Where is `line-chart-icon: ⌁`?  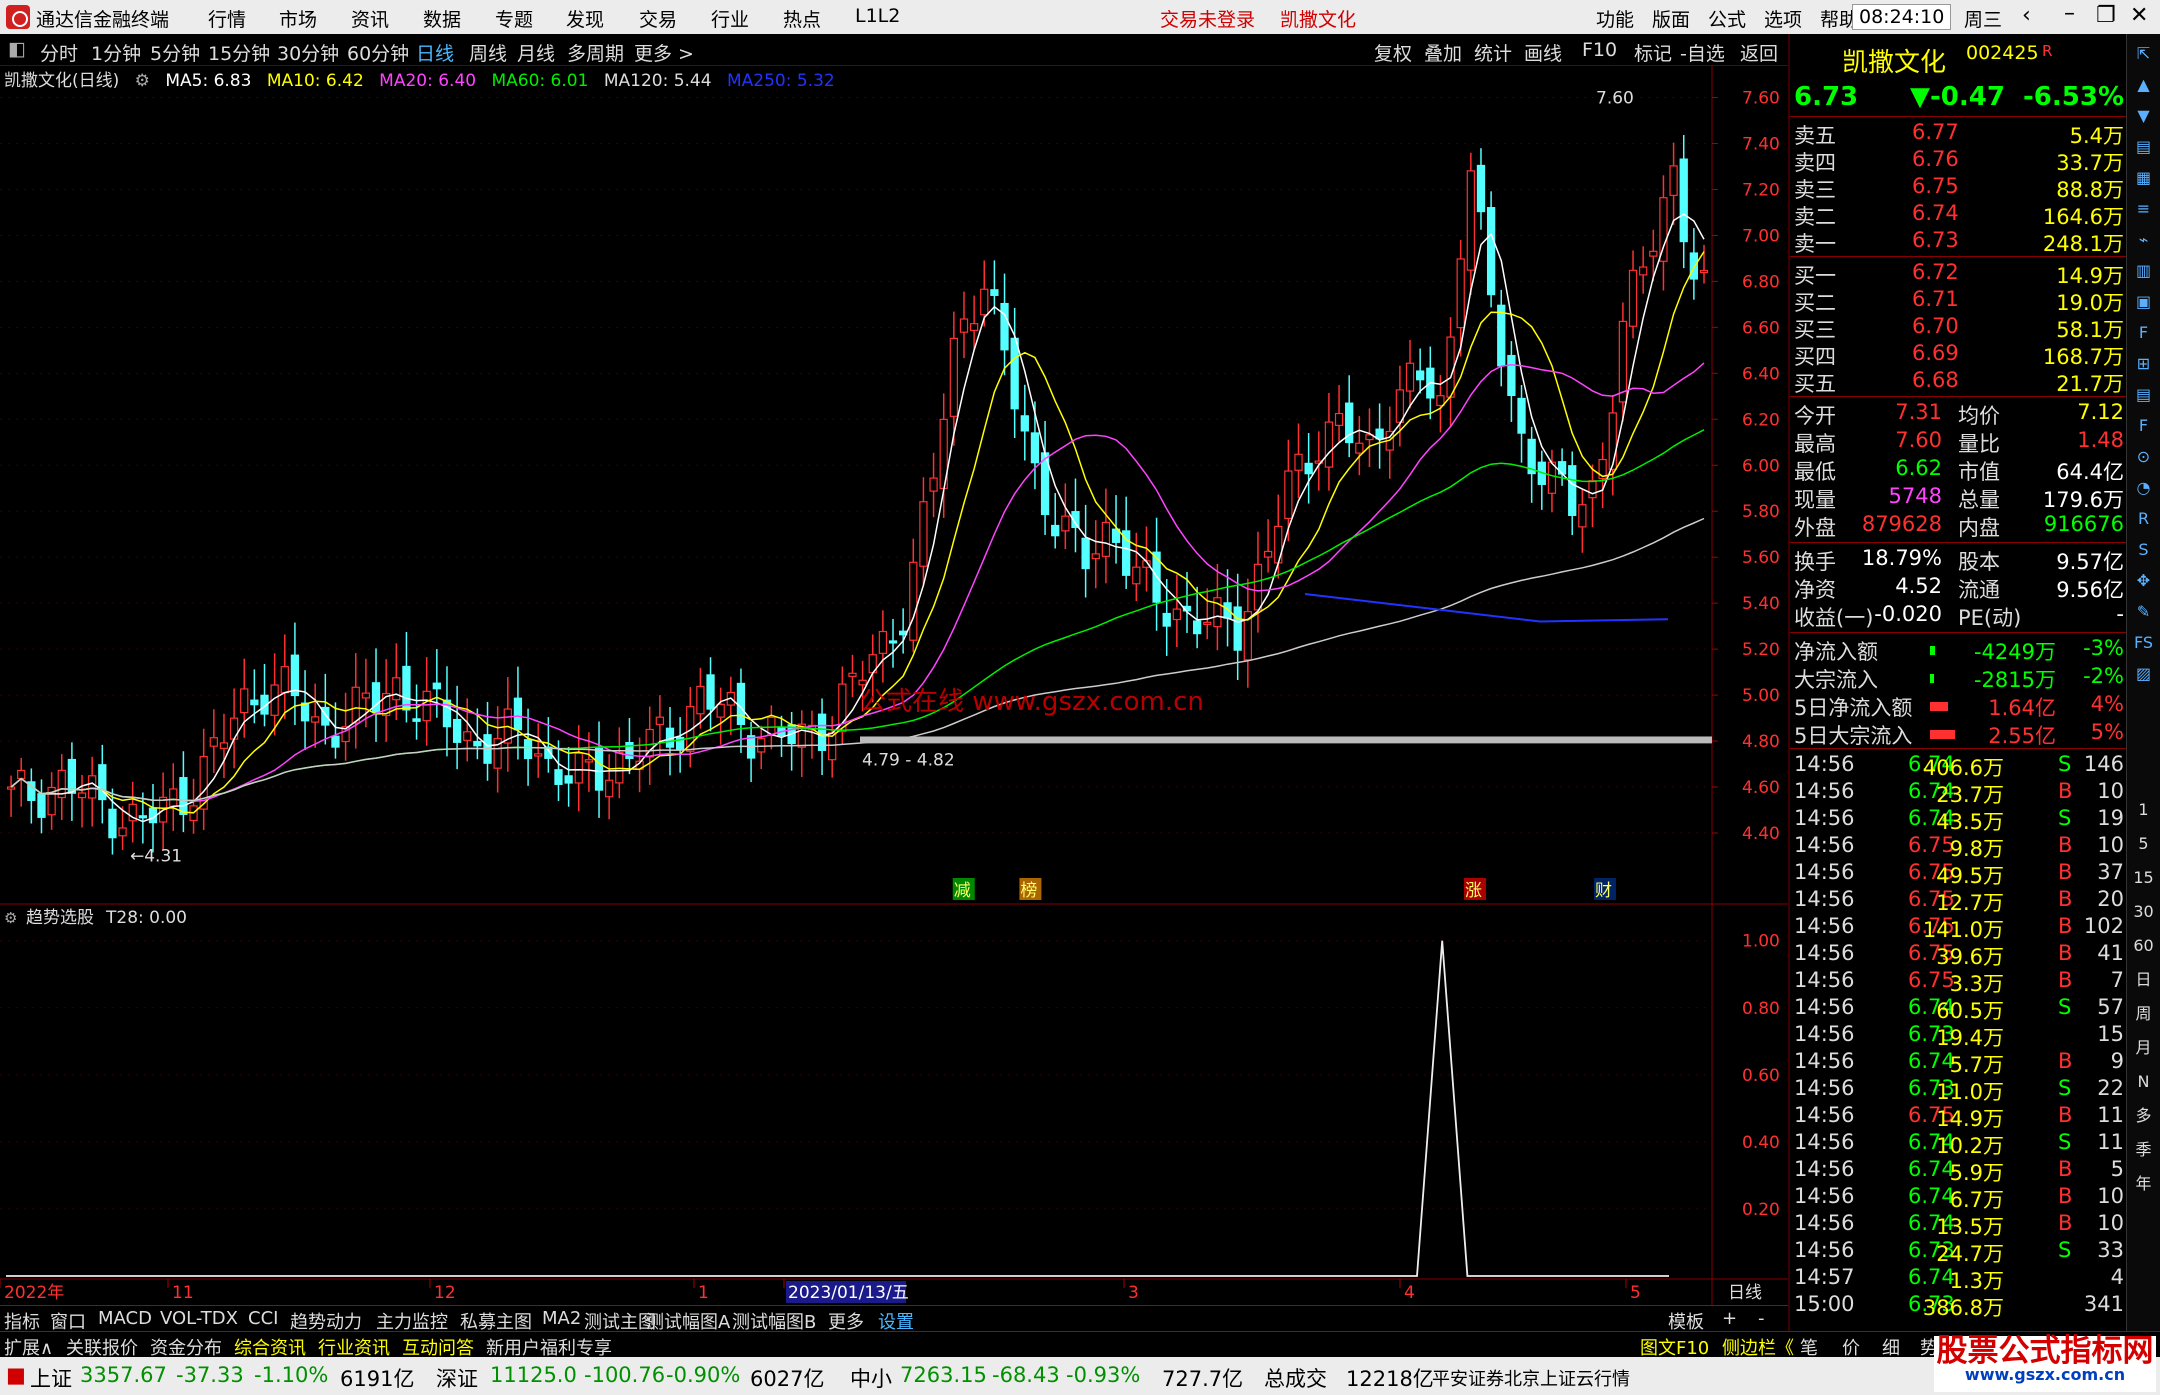 line-chart-icon: ⌁ is located at coordinates (2143, 239).